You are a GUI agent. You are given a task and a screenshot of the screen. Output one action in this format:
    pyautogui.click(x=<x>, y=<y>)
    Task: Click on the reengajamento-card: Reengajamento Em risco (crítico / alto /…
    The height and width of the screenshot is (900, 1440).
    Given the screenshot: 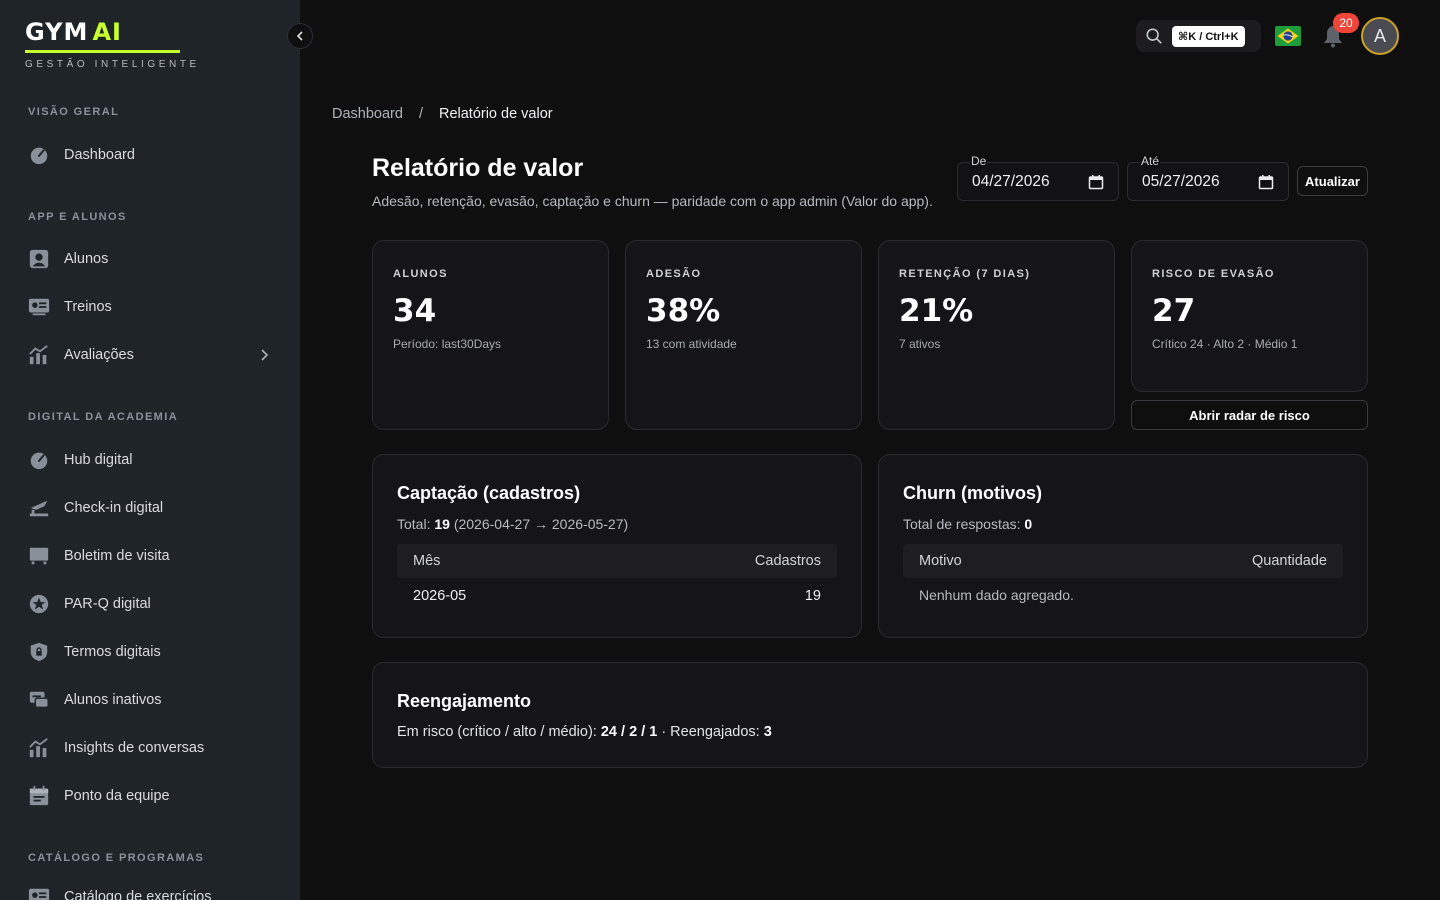 What is the action you would take?
    pyautogui.click(x=870, y=715)
    